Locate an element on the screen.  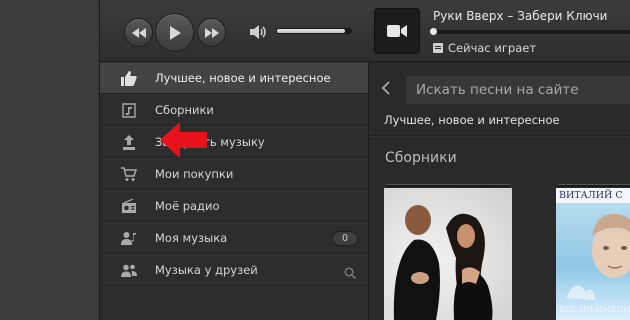
sidebar-item-label: Моя музыка is located at coordinates (191, 238).